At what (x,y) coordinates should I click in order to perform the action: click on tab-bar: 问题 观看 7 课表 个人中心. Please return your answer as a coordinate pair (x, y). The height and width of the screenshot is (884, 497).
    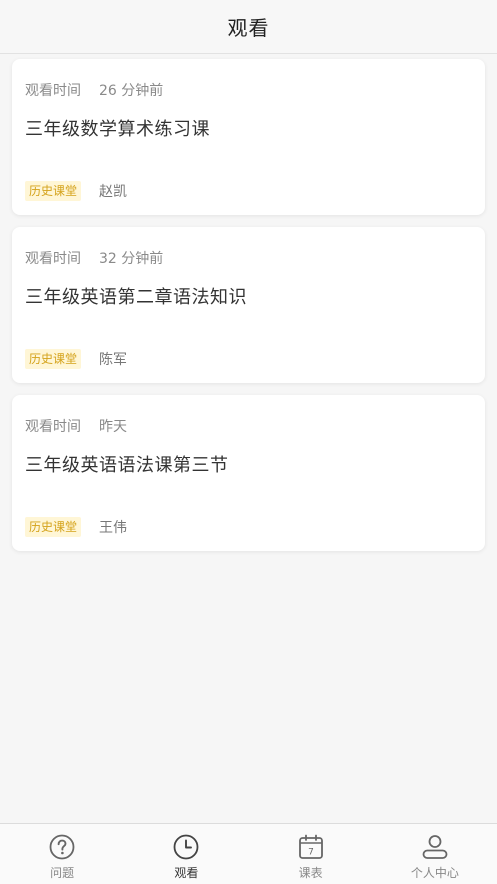
    Looking at the image, I should click on (248, 853).